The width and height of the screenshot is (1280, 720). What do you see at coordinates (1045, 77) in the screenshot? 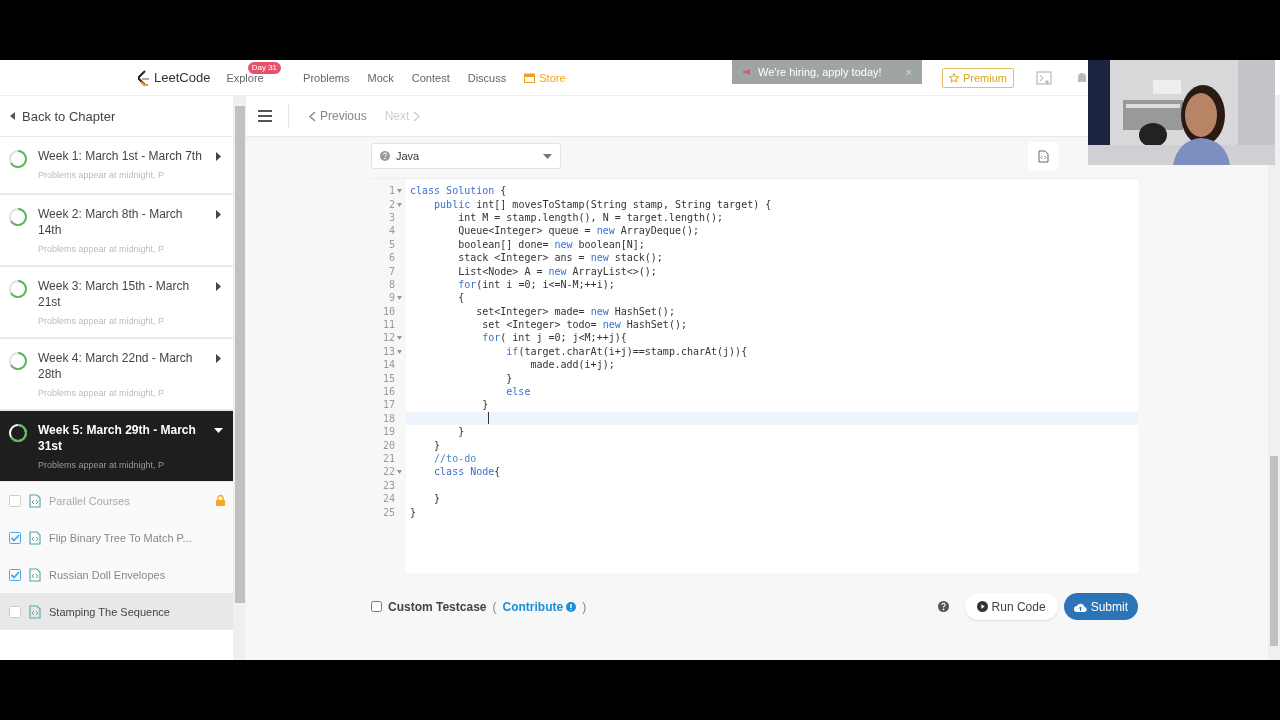
I see `terminal-plus-icon` at bounding box center [1045, 77].